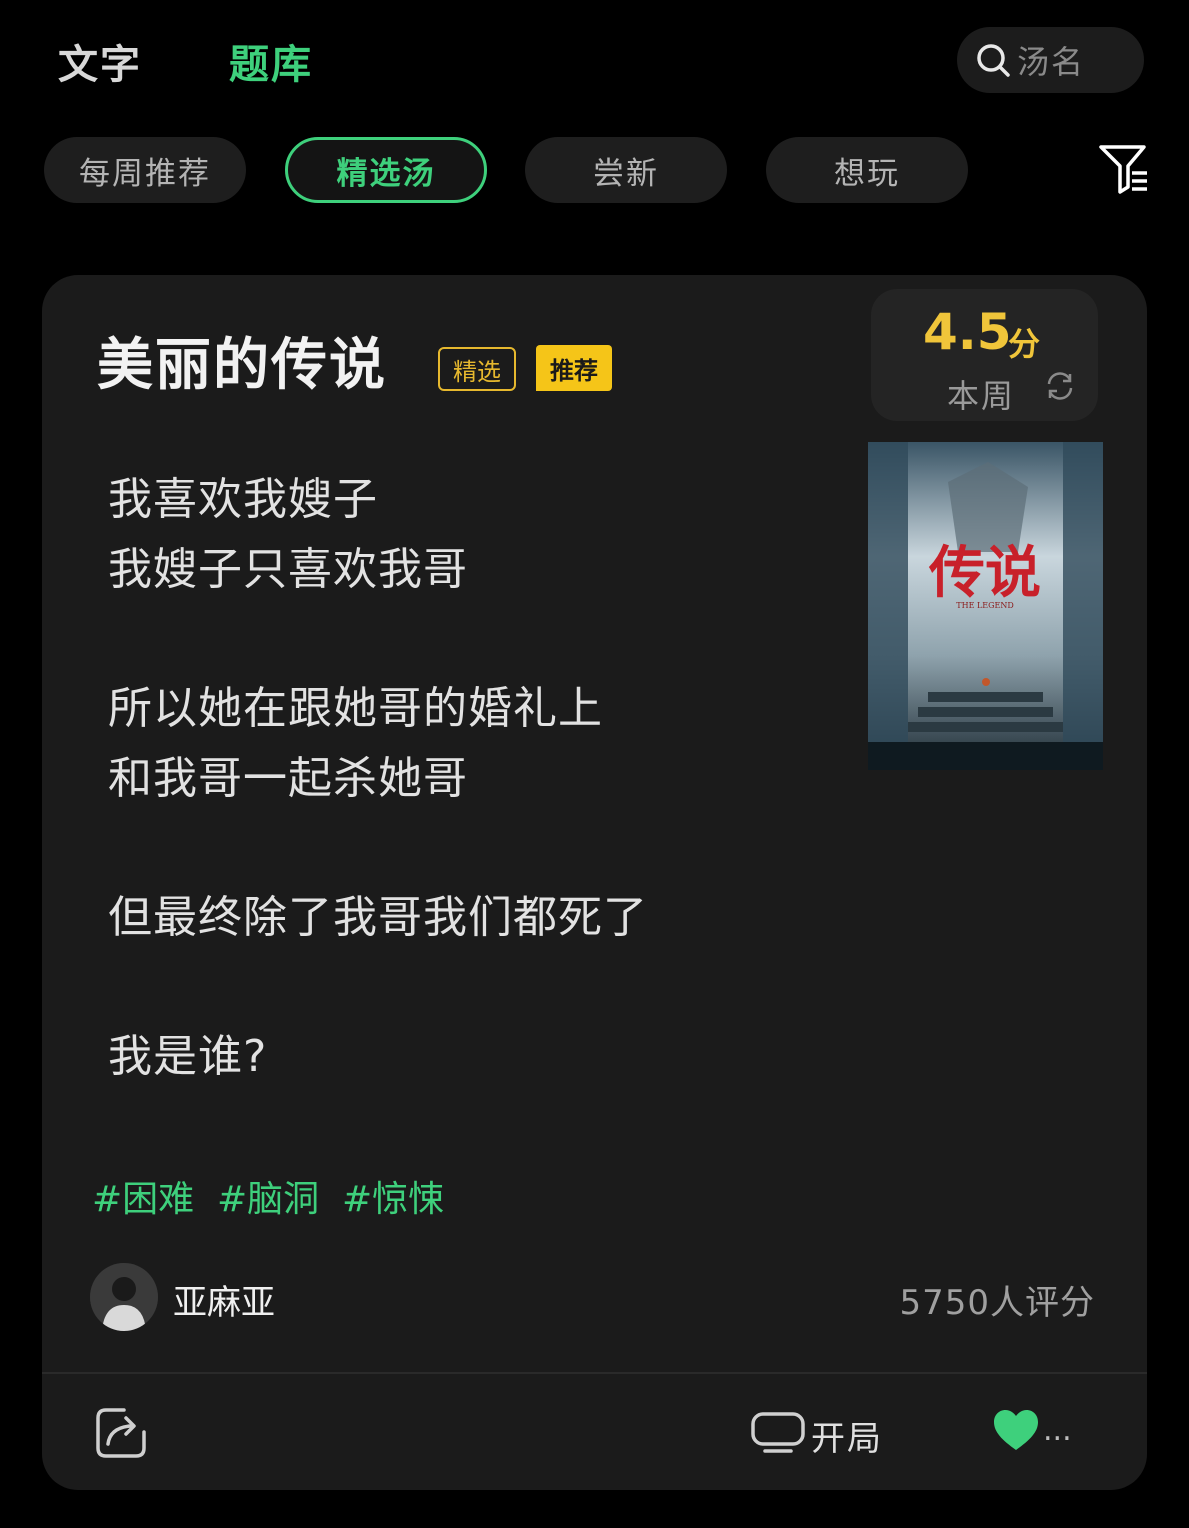  What do you see at coordinates (224, 1299) in the screenshot?
I see `author-name: 亚麻亚` at bounding box center [224, 1299].